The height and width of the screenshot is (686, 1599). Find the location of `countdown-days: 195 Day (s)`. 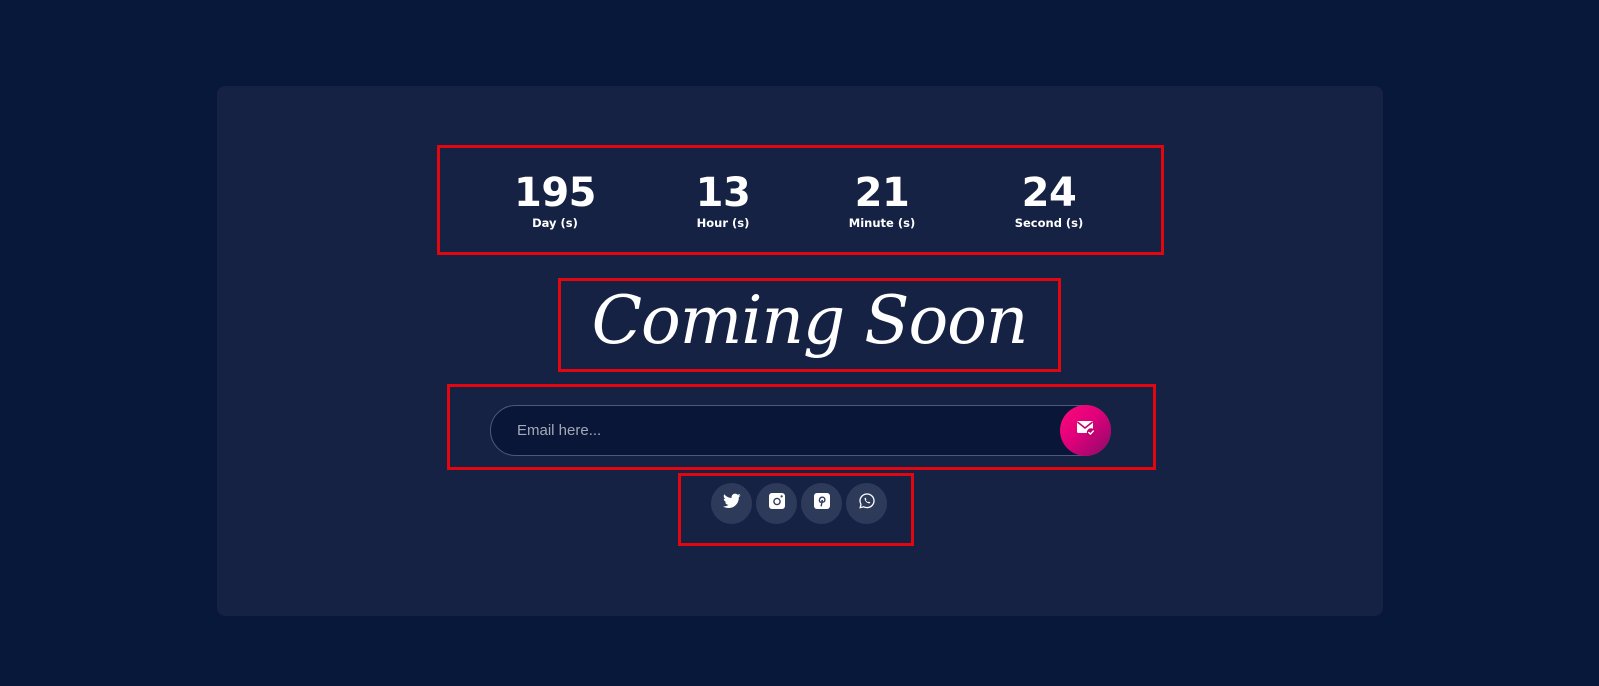

countdown-days: 195 Day (s) is located at coordinates (555, 201).